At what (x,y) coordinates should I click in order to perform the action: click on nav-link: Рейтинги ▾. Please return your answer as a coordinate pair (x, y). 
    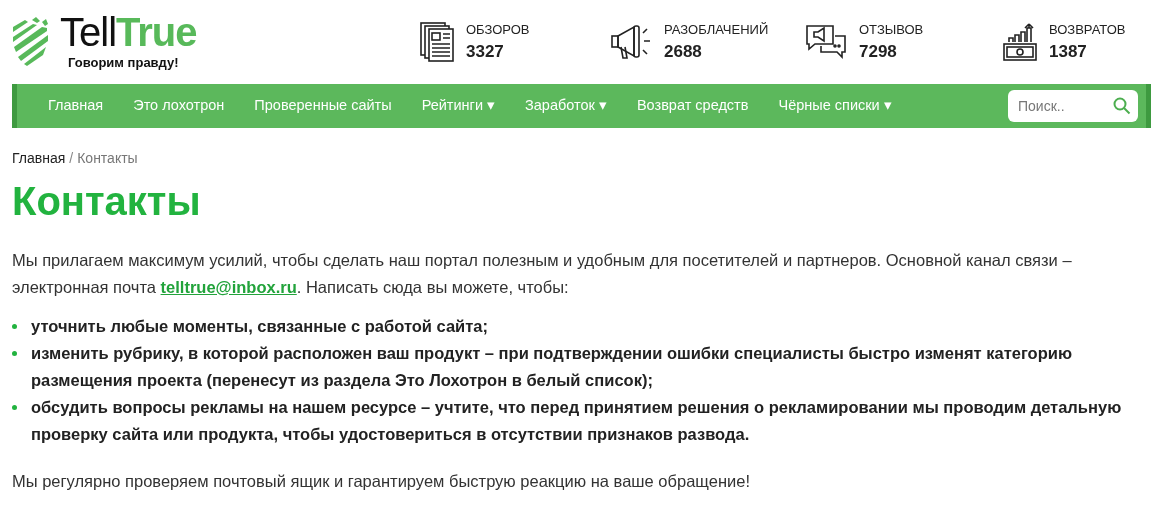
    Looking at the image, I should click on (458, 106).